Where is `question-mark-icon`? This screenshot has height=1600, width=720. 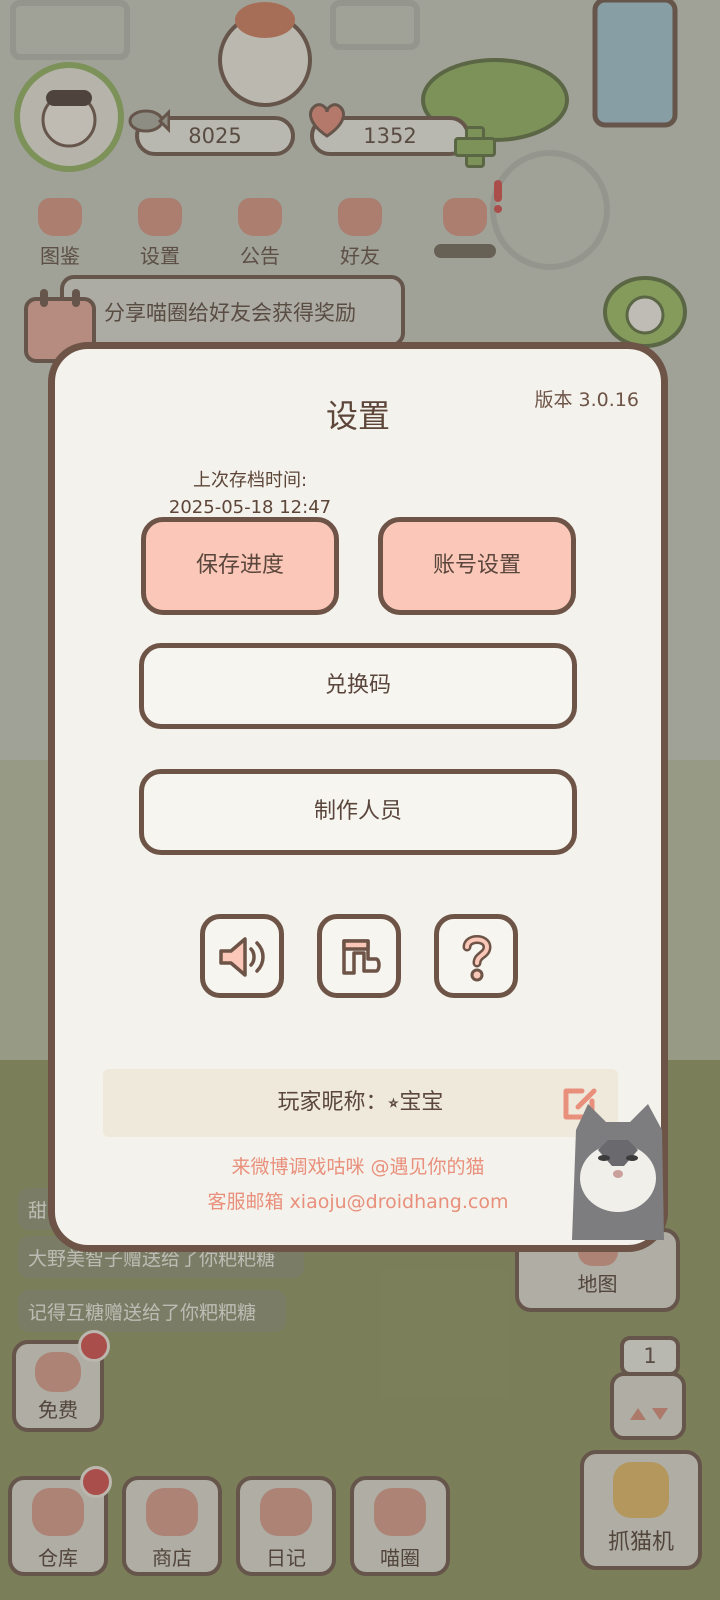
question-mark-icon is located at coordinates (477, 958).